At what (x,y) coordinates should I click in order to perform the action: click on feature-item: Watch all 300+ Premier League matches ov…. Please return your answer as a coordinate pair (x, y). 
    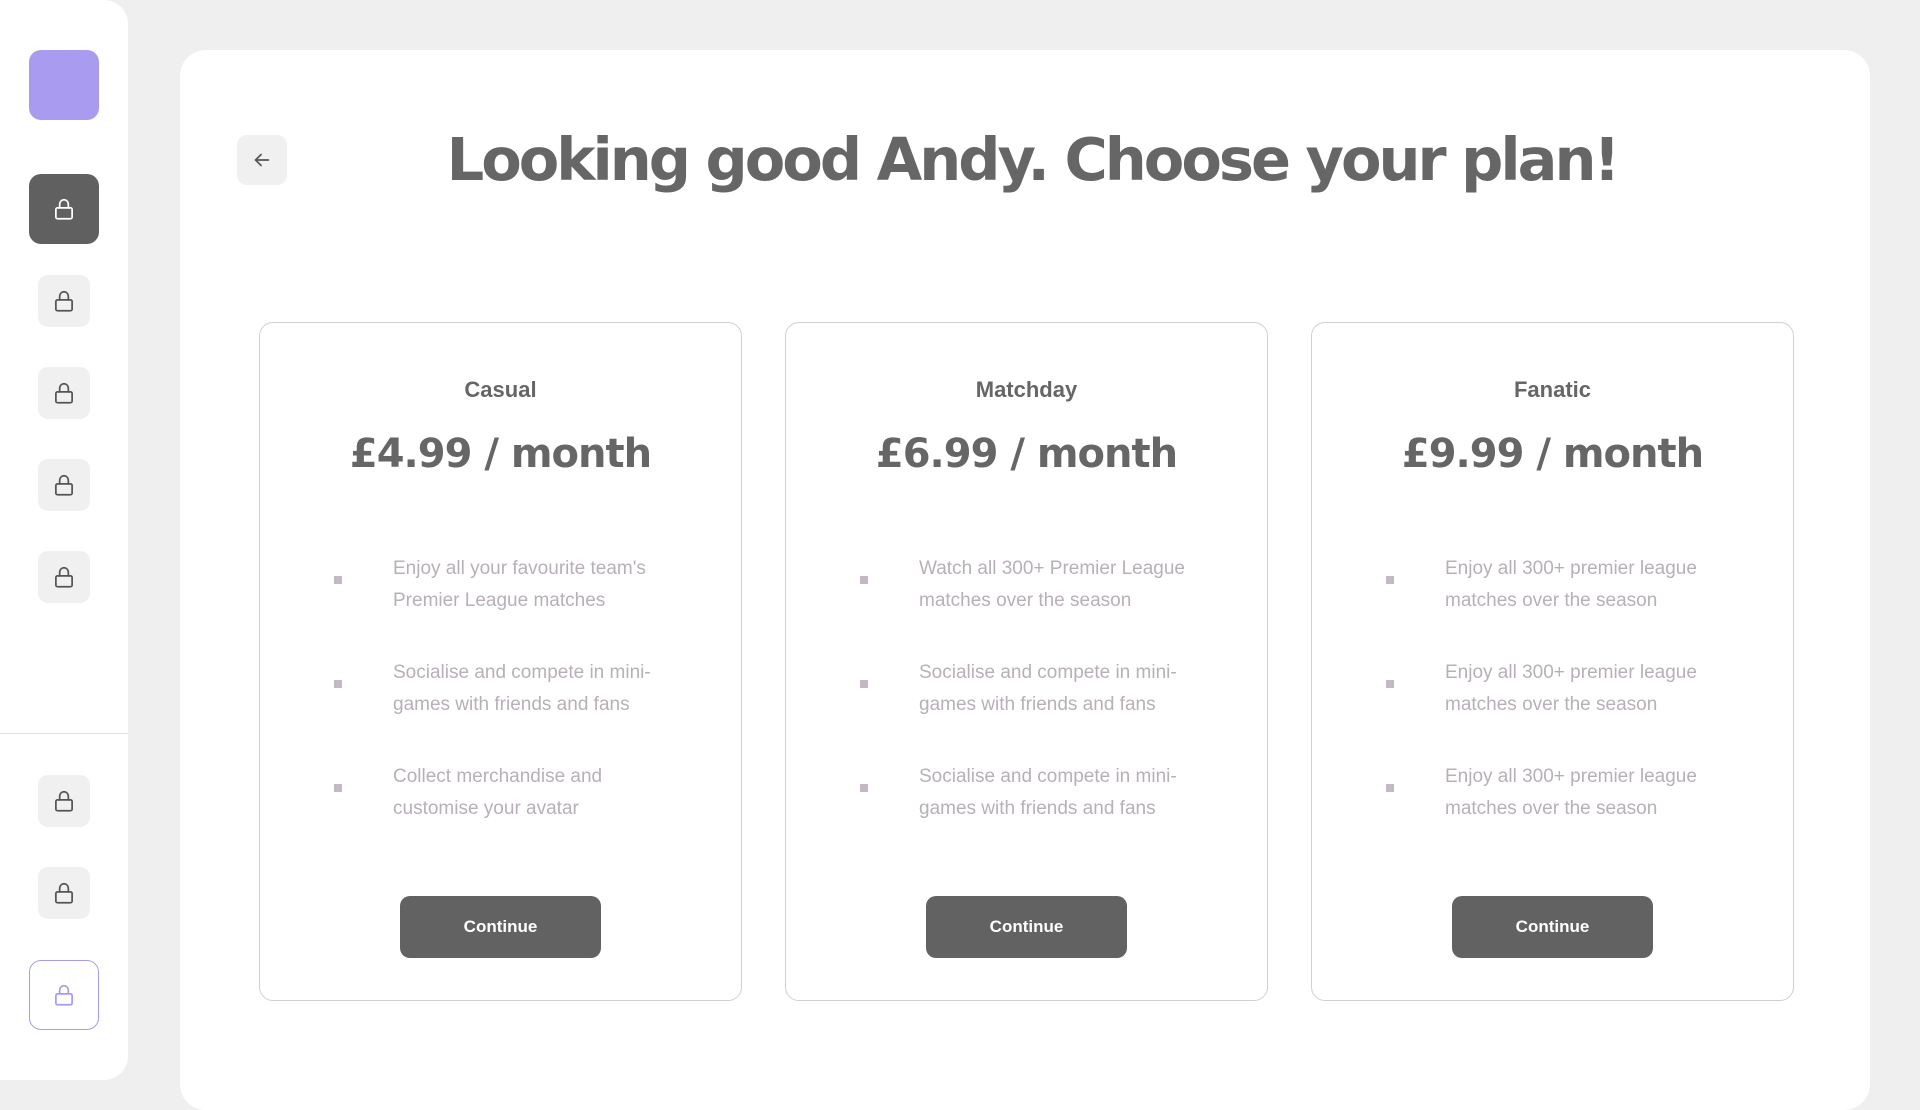
    Looking at the image, I should click on (1026, 585).